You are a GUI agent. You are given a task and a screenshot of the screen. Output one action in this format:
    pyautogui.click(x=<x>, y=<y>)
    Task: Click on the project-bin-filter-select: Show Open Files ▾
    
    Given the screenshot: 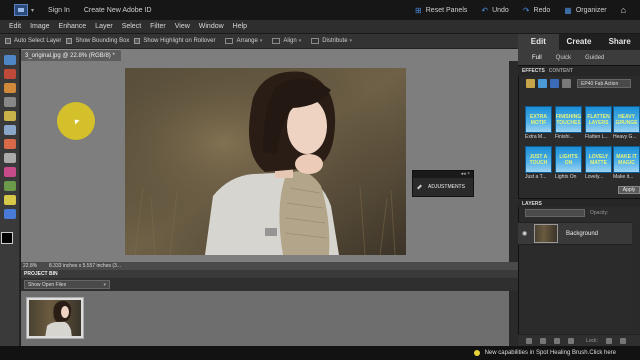 What is the action you would take?
    pyautogui.click(x=67, y=284)
    